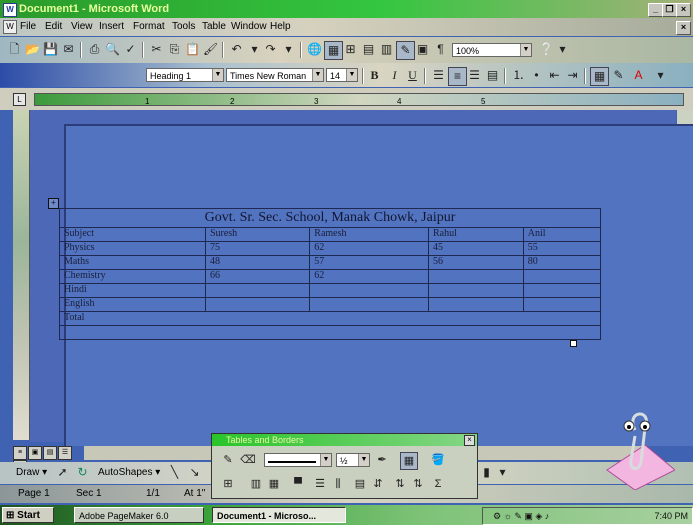 This screenshot has width=693, height=525. What do you see at coordinates (400, 484) in the screenshot?
I see `sort-ascending-icon: ⇅` at bounding box center [400, 484].